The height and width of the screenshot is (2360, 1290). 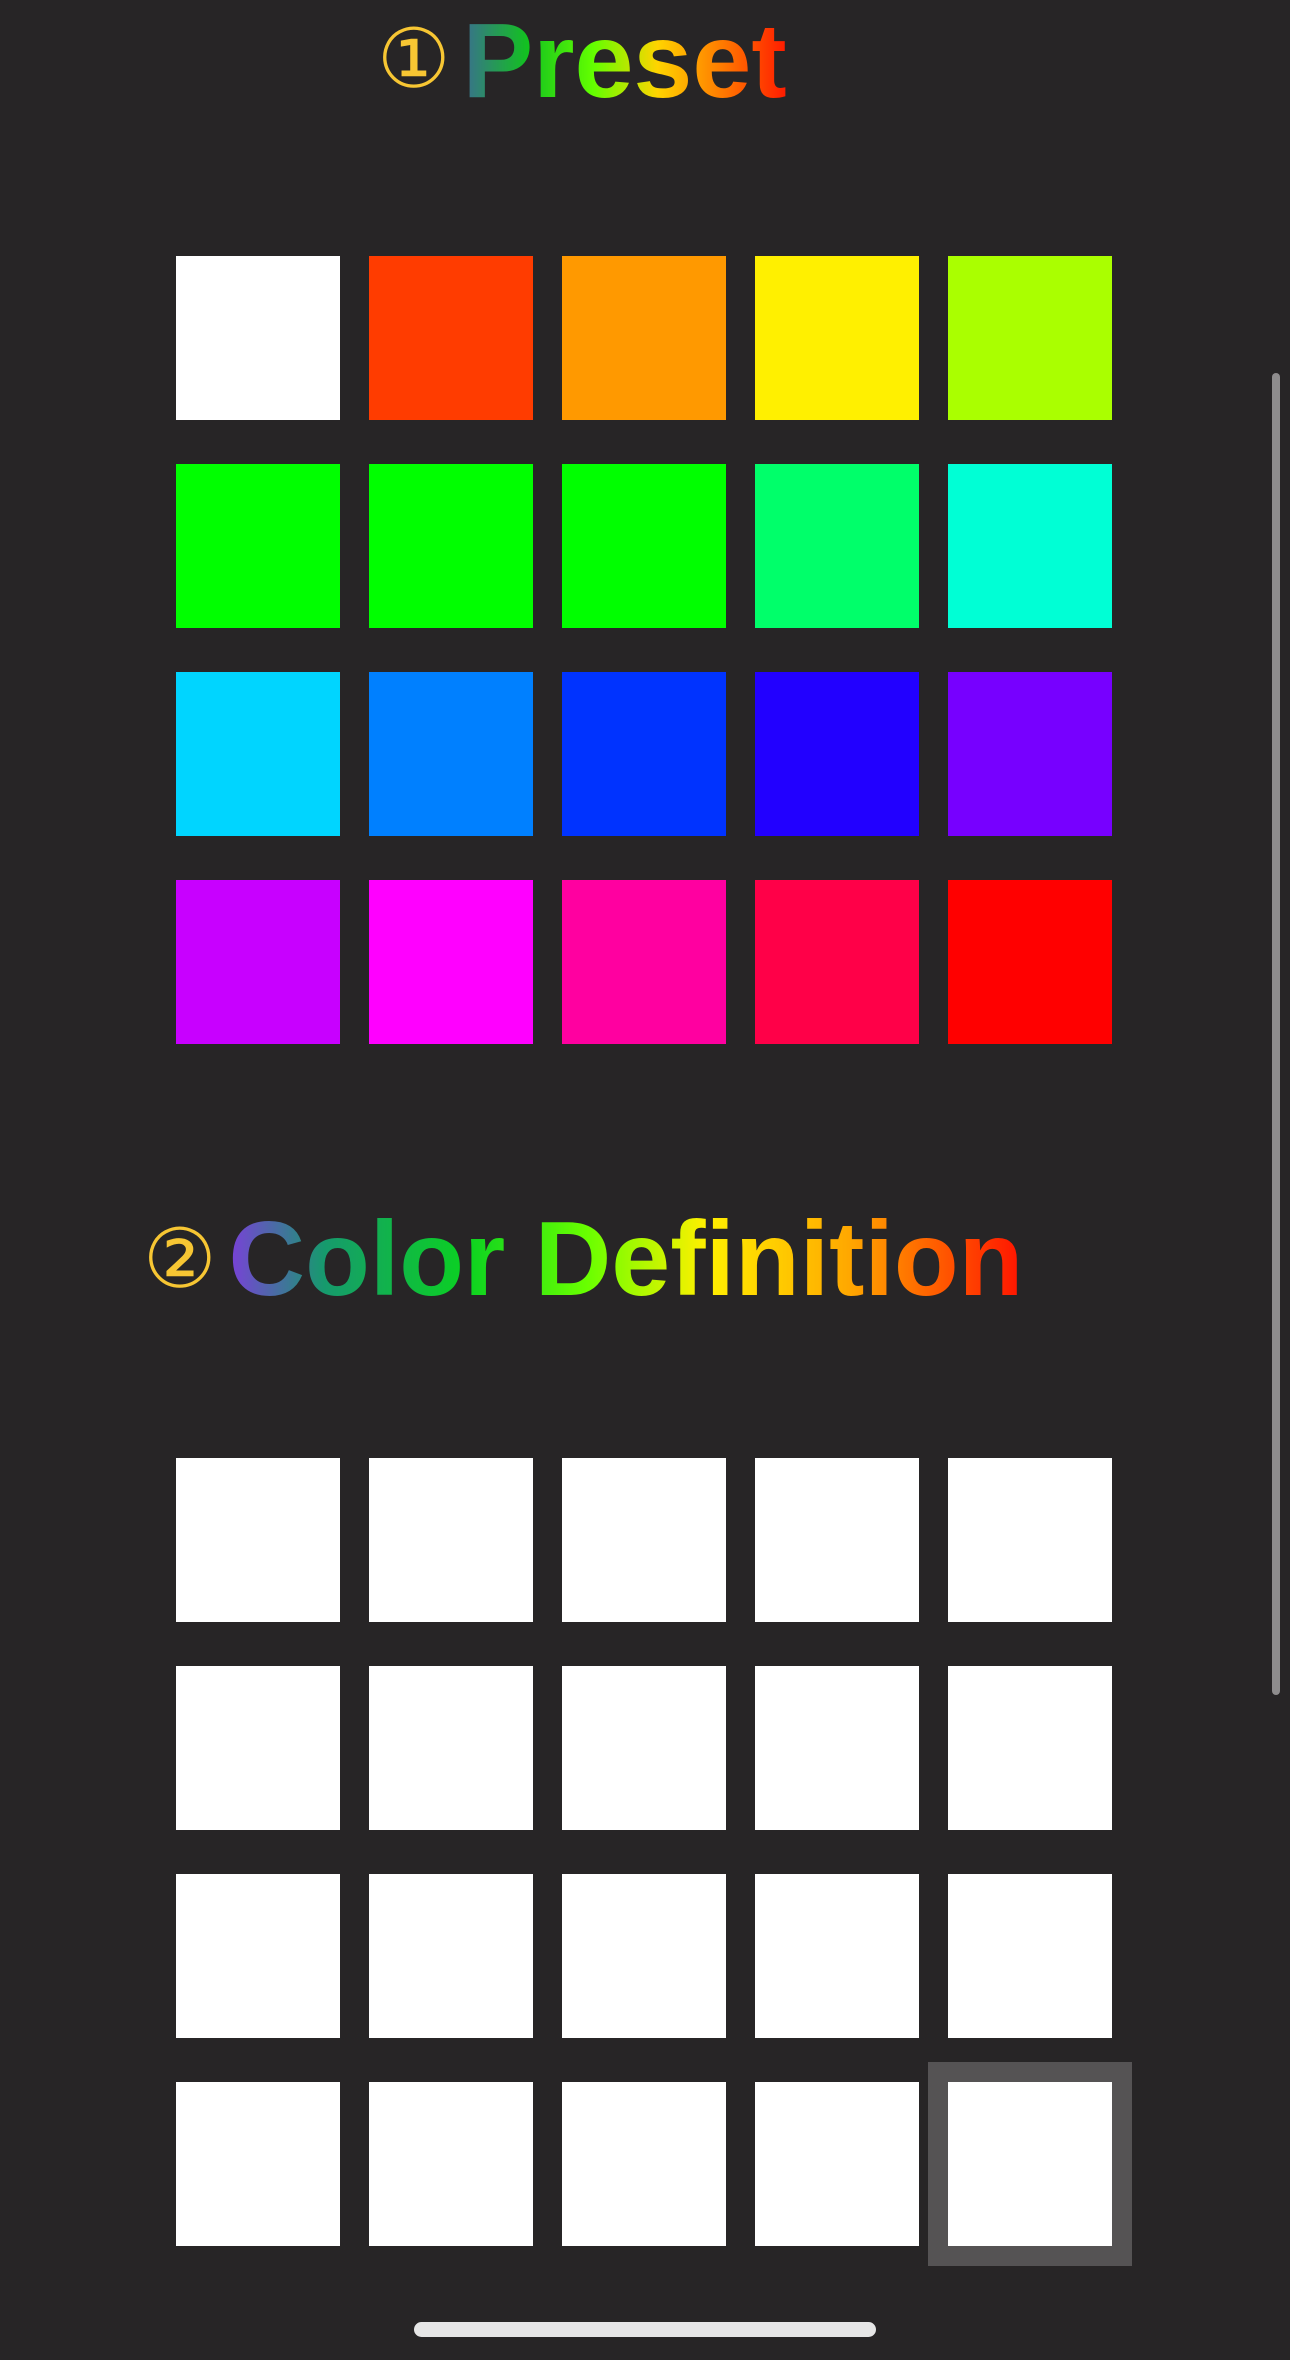 What do you see at coordinates (180, 1259) in the screenshot?
I see `section-number-2: ②` at bounding box center [180, 1259].